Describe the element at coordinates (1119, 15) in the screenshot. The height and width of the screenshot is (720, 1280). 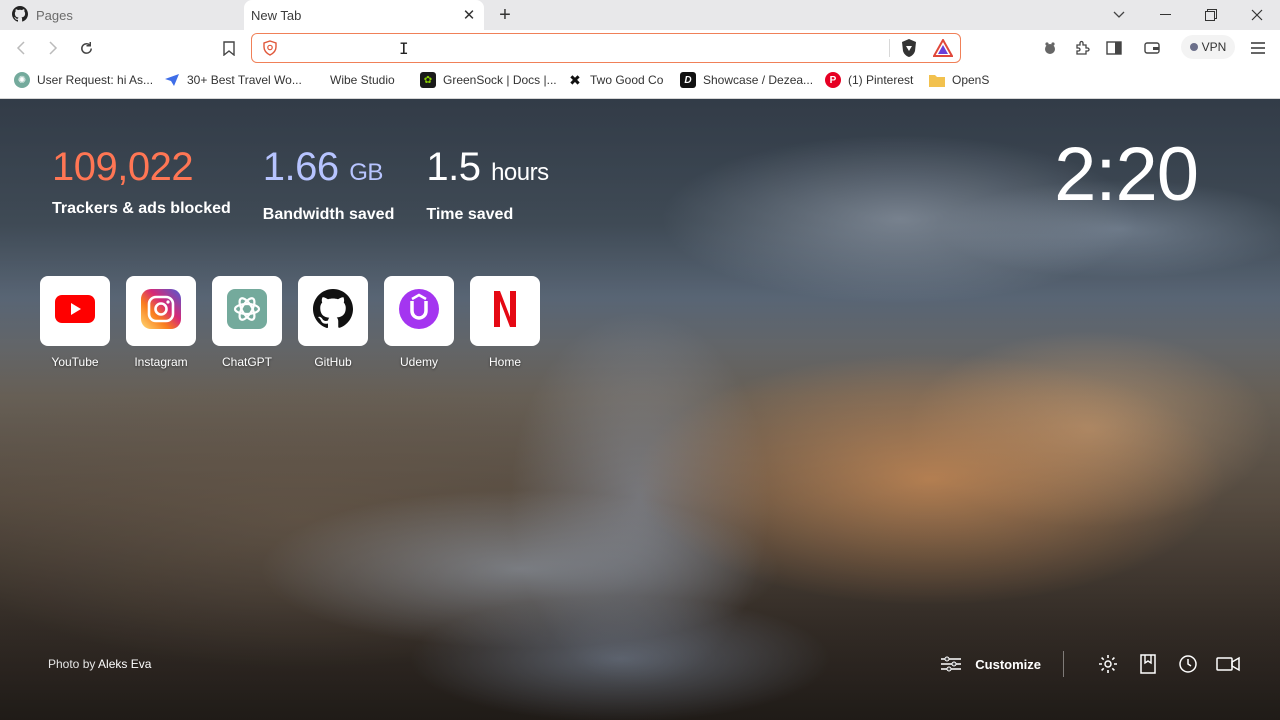
I see `chevron-down-icon` at that location.